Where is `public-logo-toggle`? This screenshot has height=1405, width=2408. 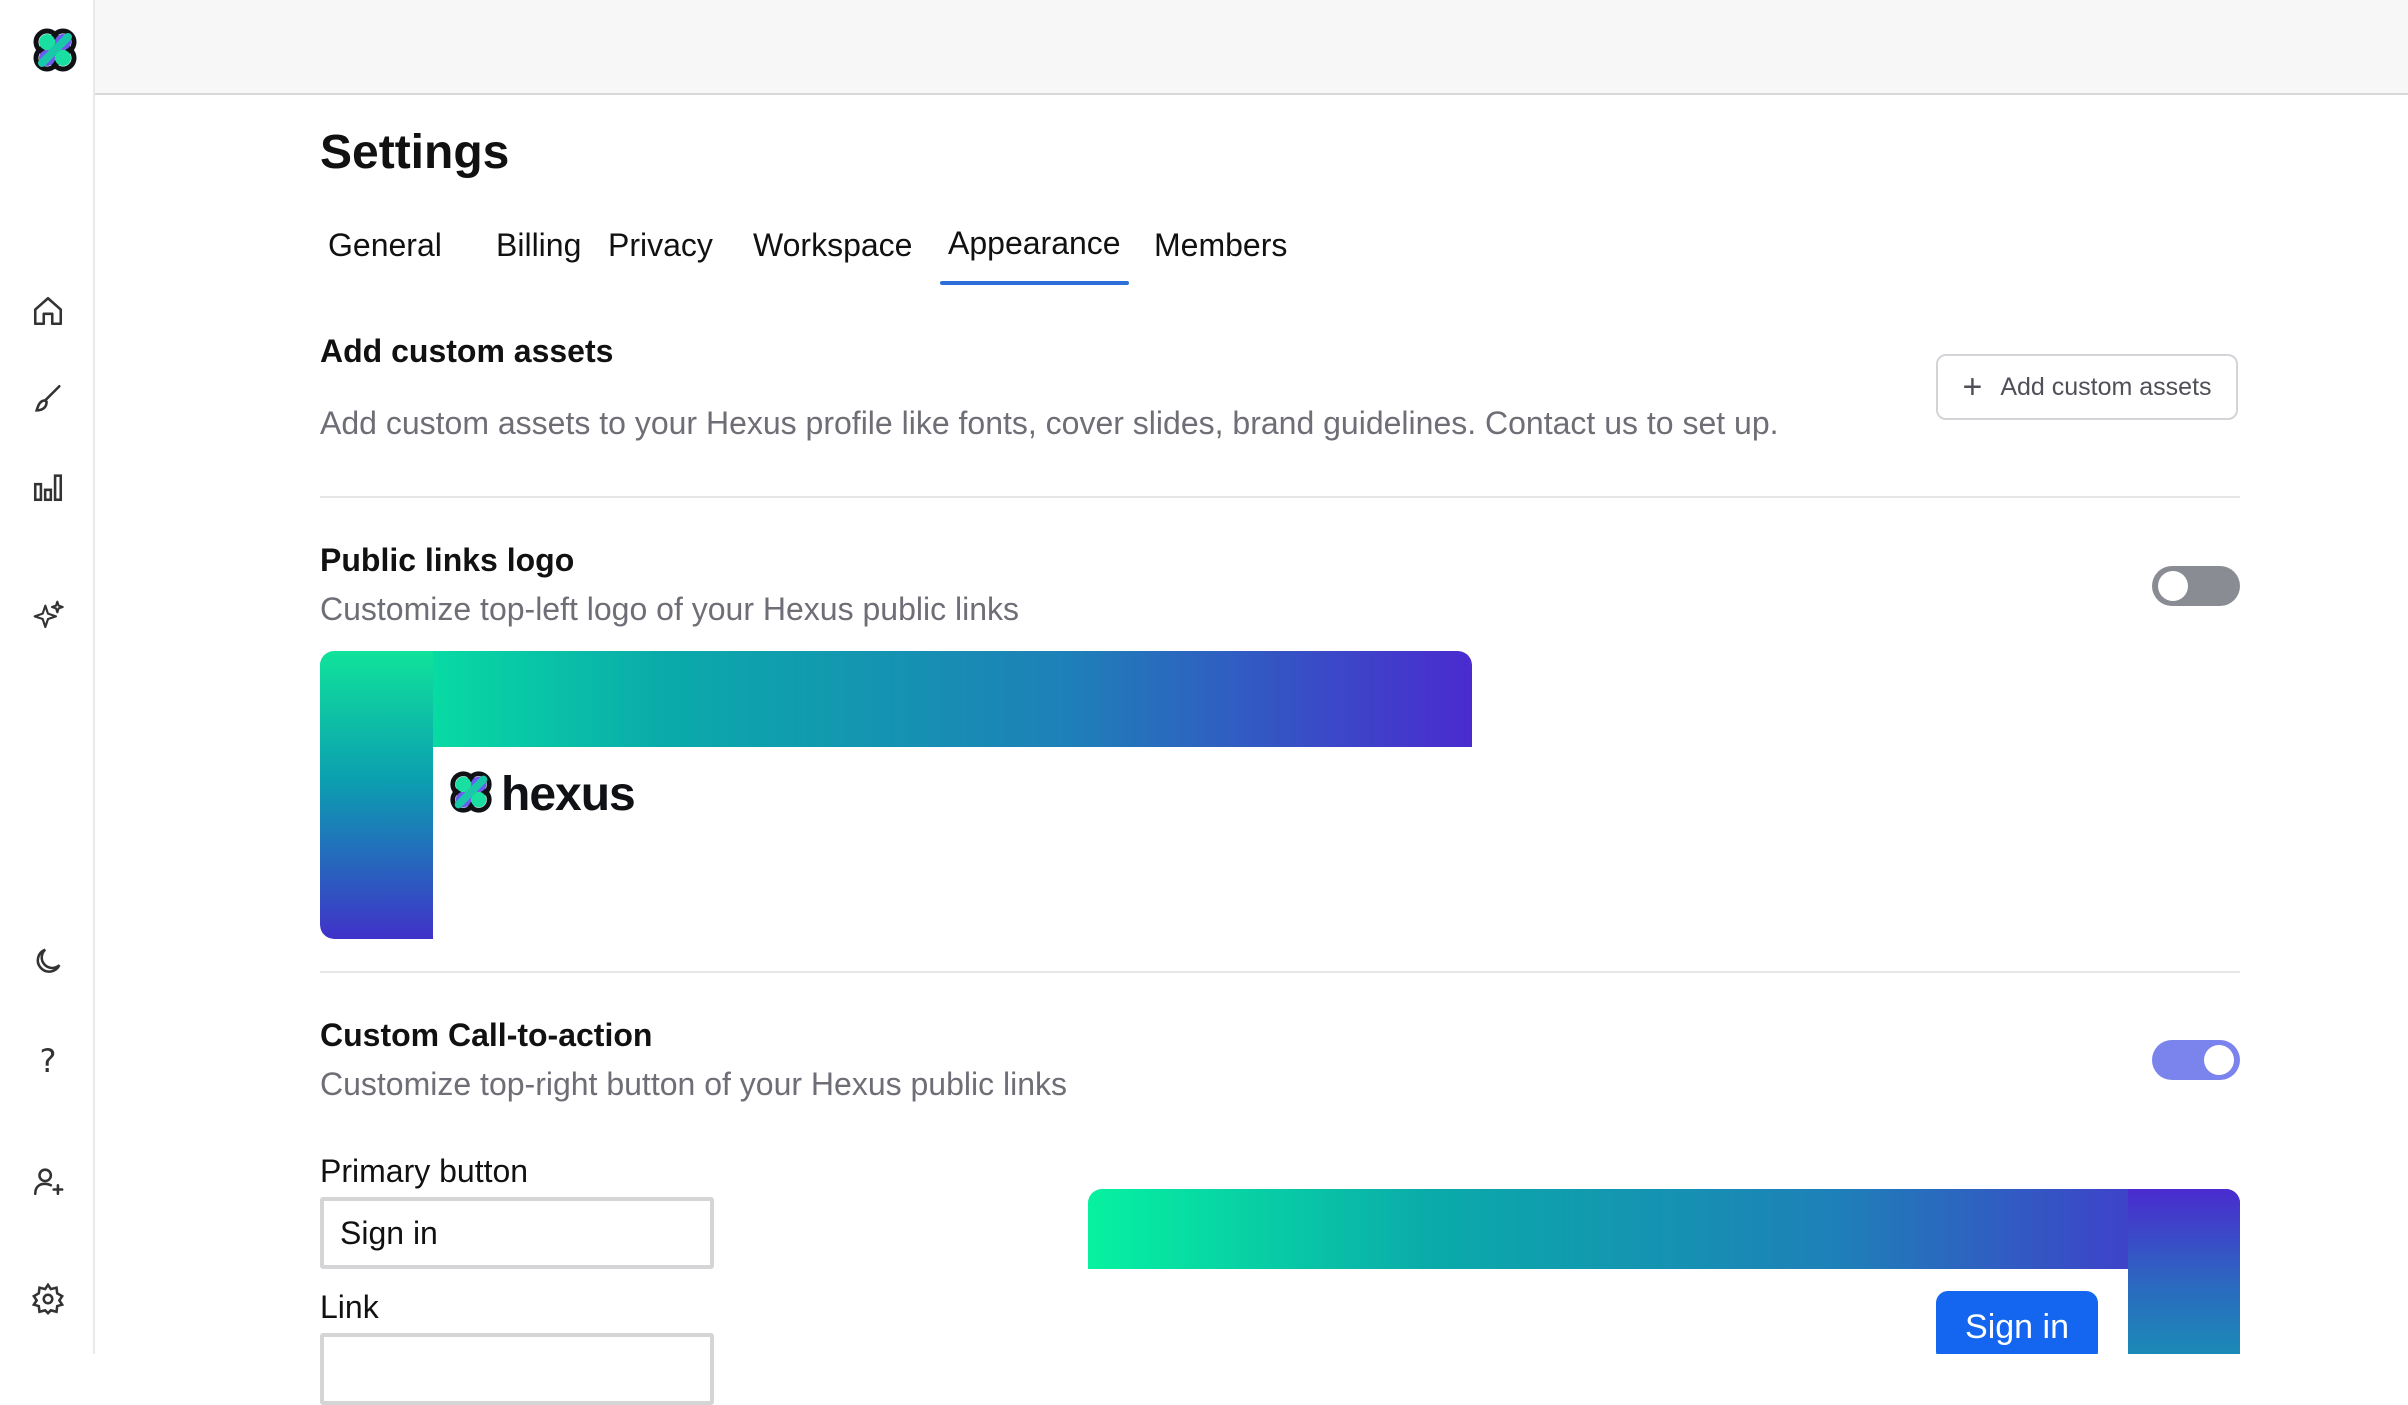
public-logo-toggle is located at coordinates (2196, 586).